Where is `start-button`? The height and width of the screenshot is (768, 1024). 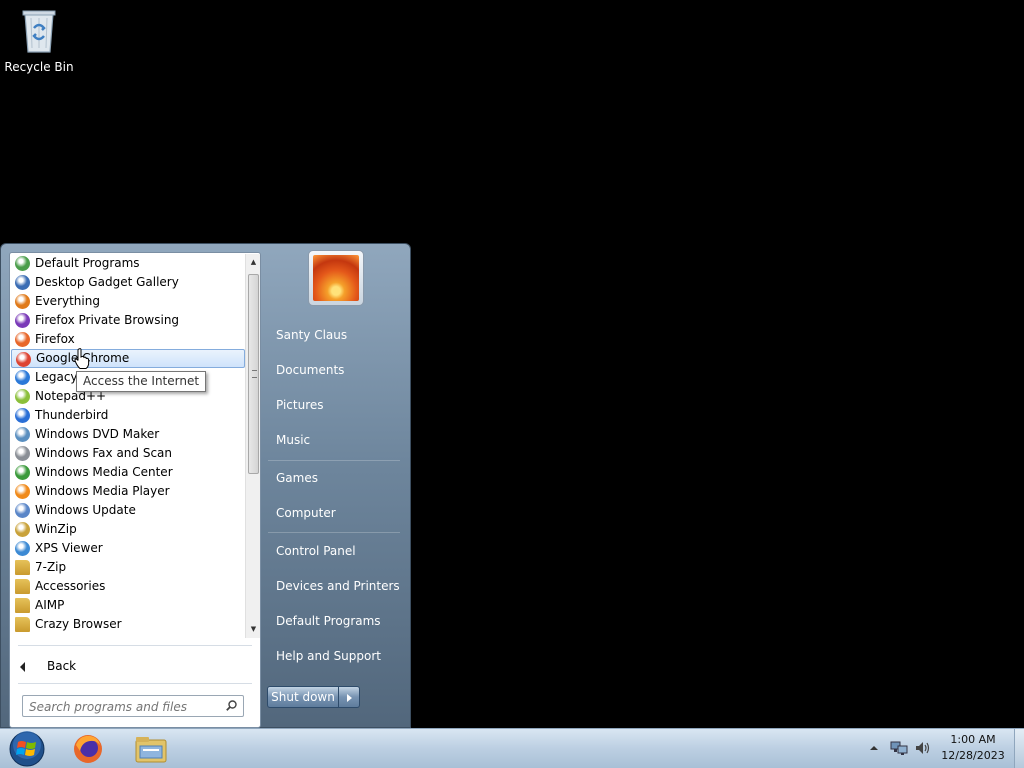 start-button is located at coordinates (27, 749).